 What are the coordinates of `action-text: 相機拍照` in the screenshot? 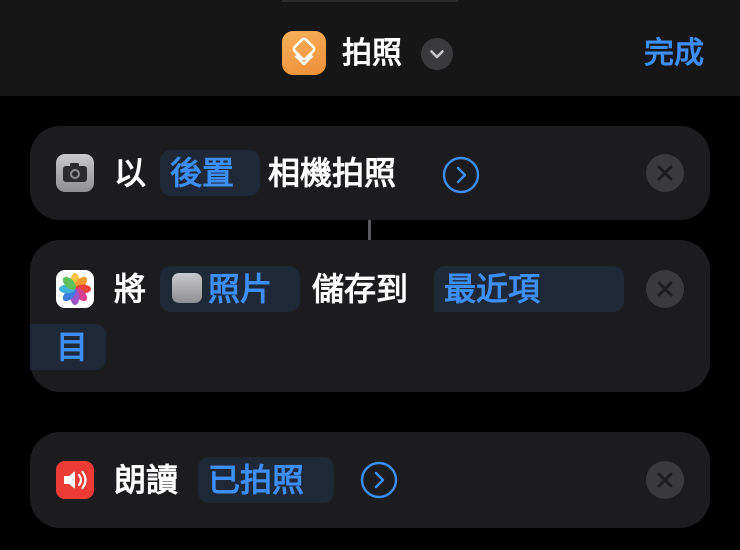 It's located at (332, 173).